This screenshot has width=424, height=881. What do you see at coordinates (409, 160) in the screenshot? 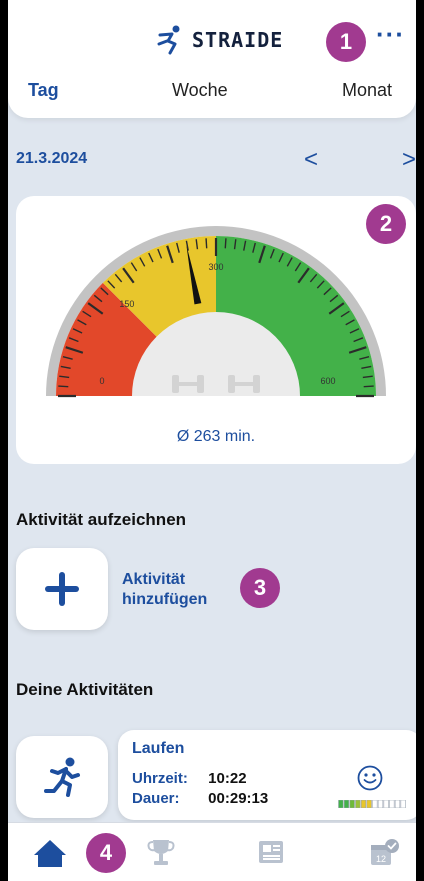
I see `next-day-button: >` at bounding box center [409, 160].